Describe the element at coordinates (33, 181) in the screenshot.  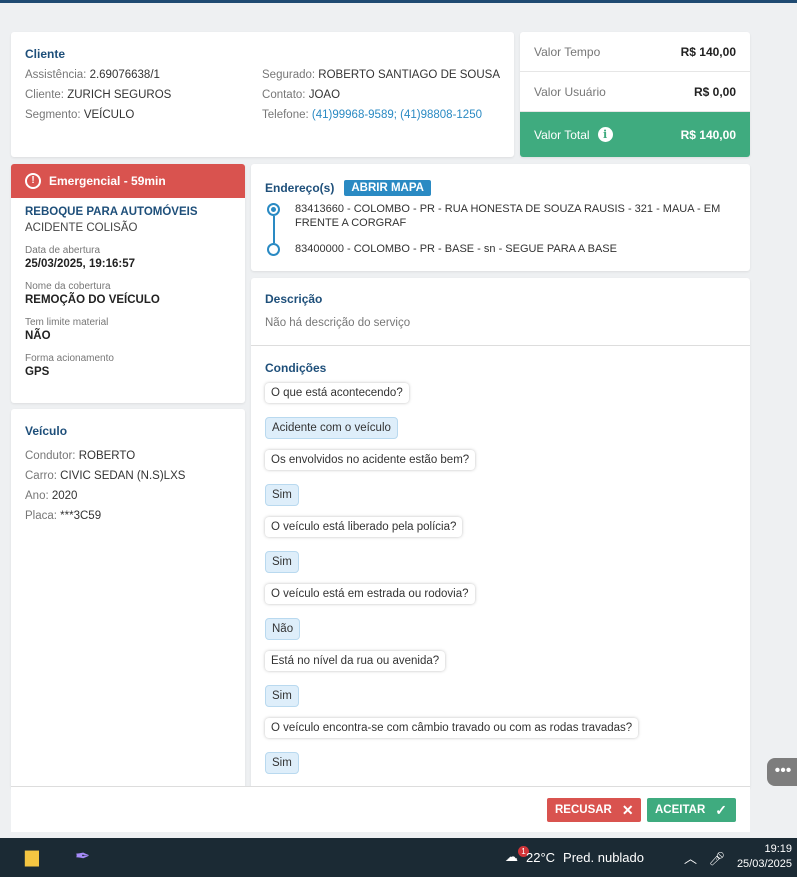
I see `alert-icon: !` at that location.